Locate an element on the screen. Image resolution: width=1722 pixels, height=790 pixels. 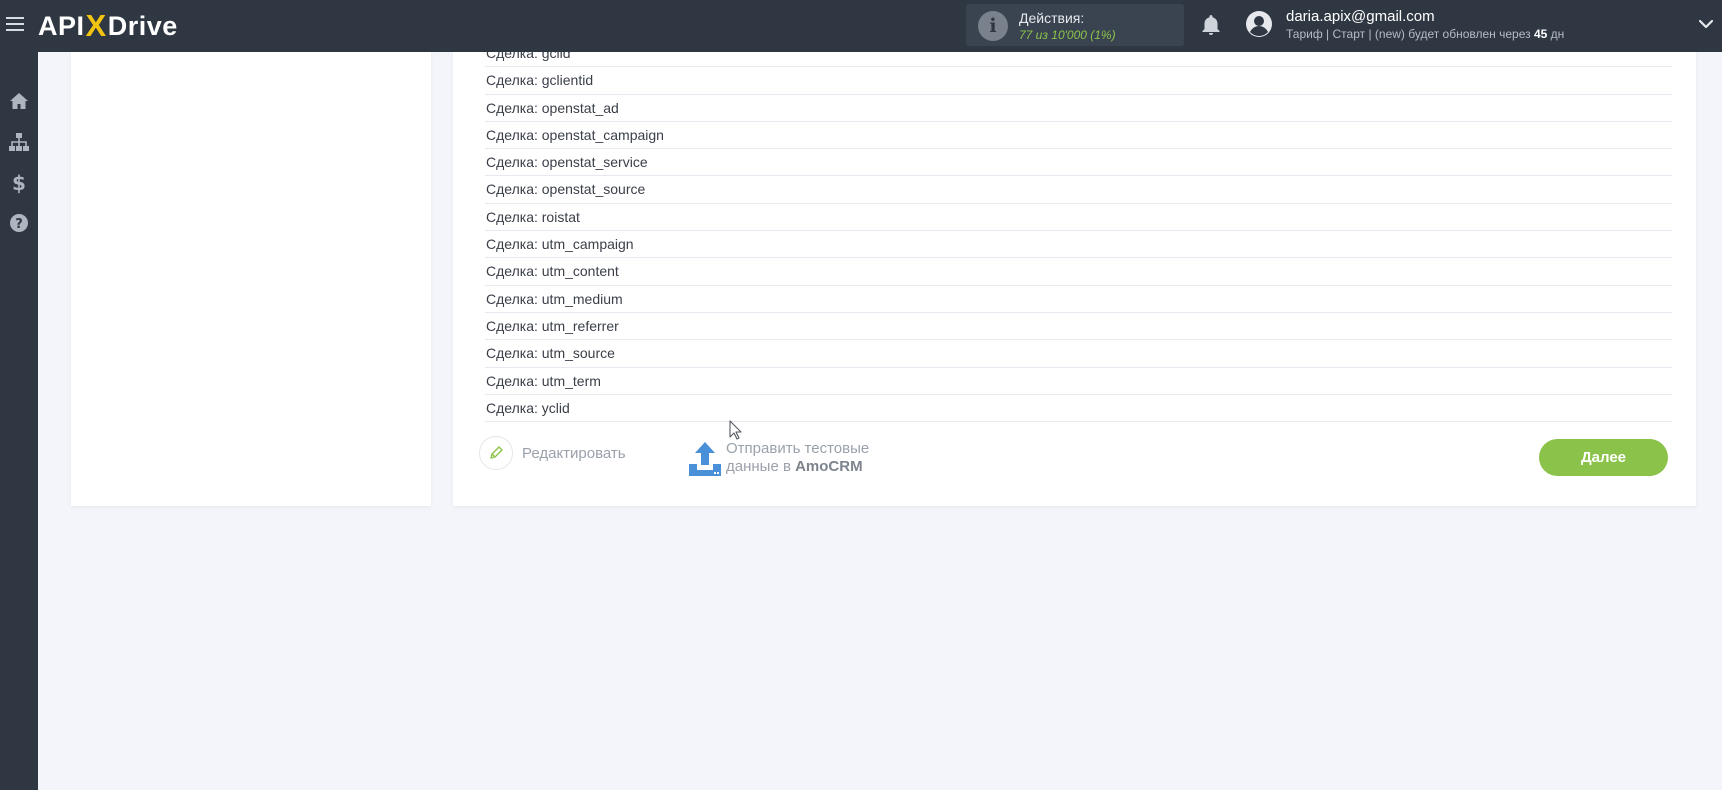
edit-button: Редактировать is located at coordinates (552, 453).